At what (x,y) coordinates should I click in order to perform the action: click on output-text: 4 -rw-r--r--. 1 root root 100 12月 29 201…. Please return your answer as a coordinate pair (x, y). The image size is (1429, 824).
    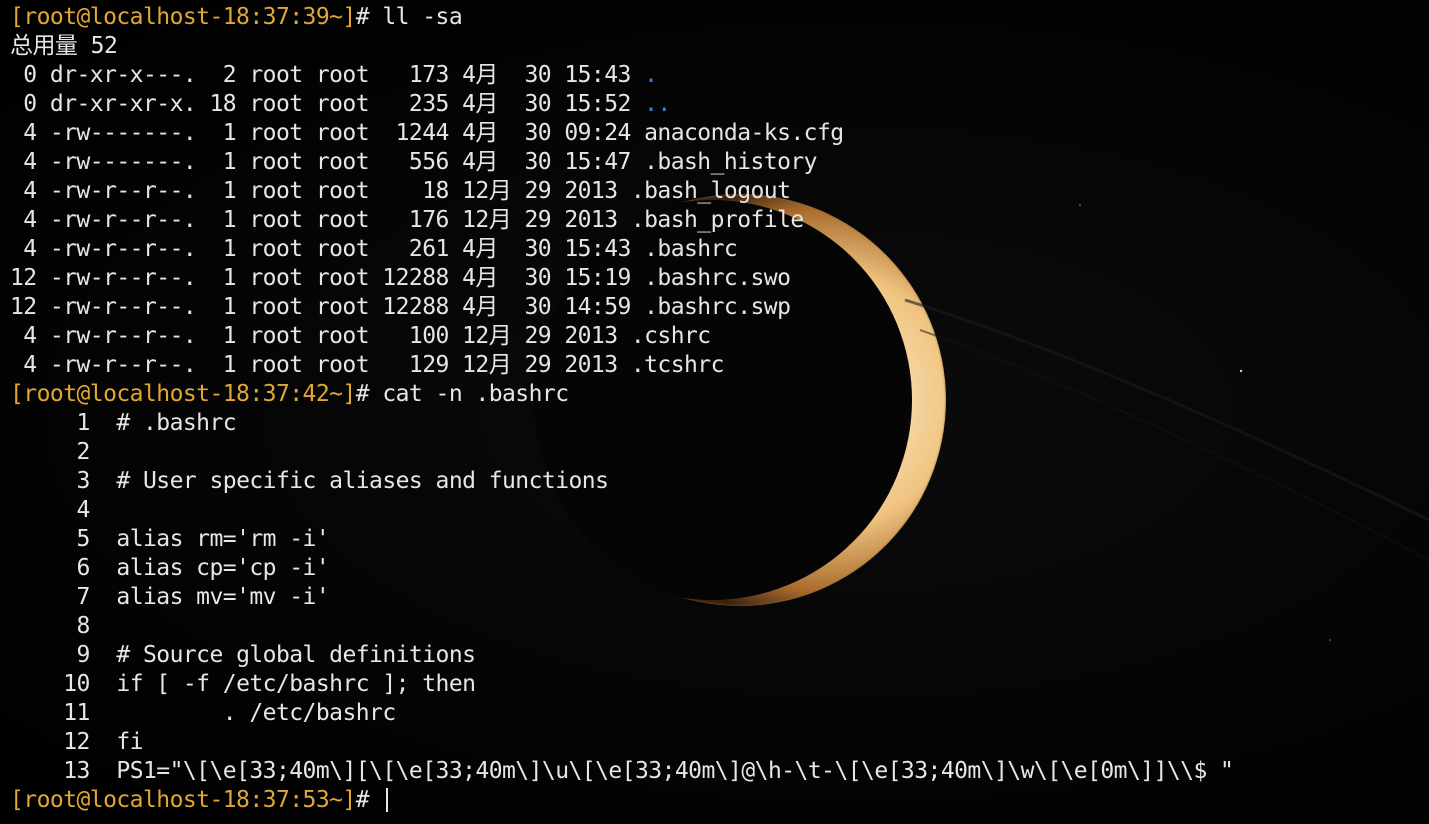
    Looking at the image, I should click on (360, 336).